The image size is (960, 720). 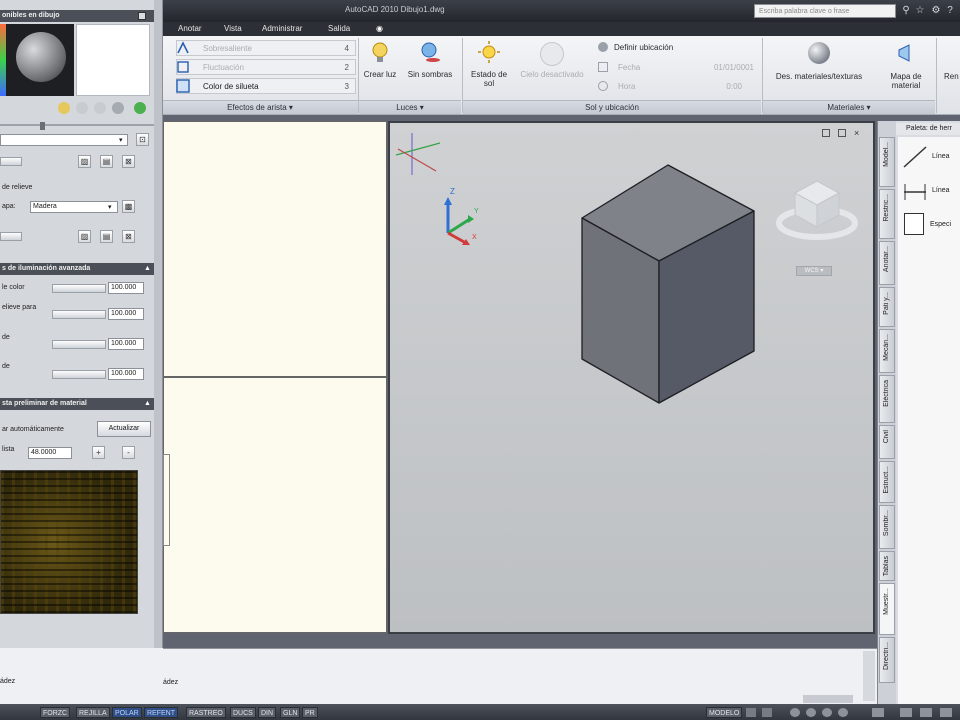 I want to click on zoom-out-button: -, so click(x=128, y=452).